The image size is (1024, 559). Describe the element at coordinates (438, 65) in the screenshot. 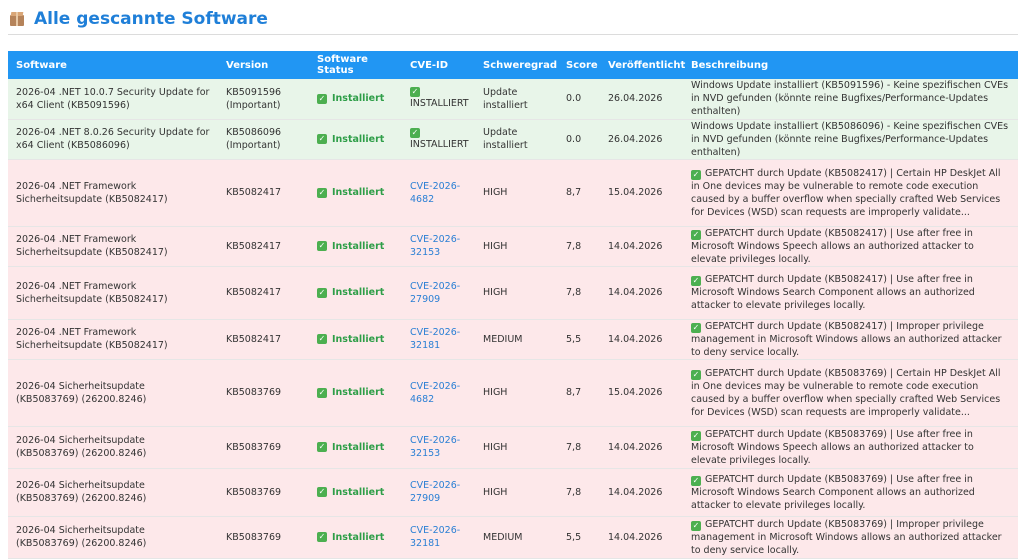

I see `col-header-cve: CVE-ID` at that location.